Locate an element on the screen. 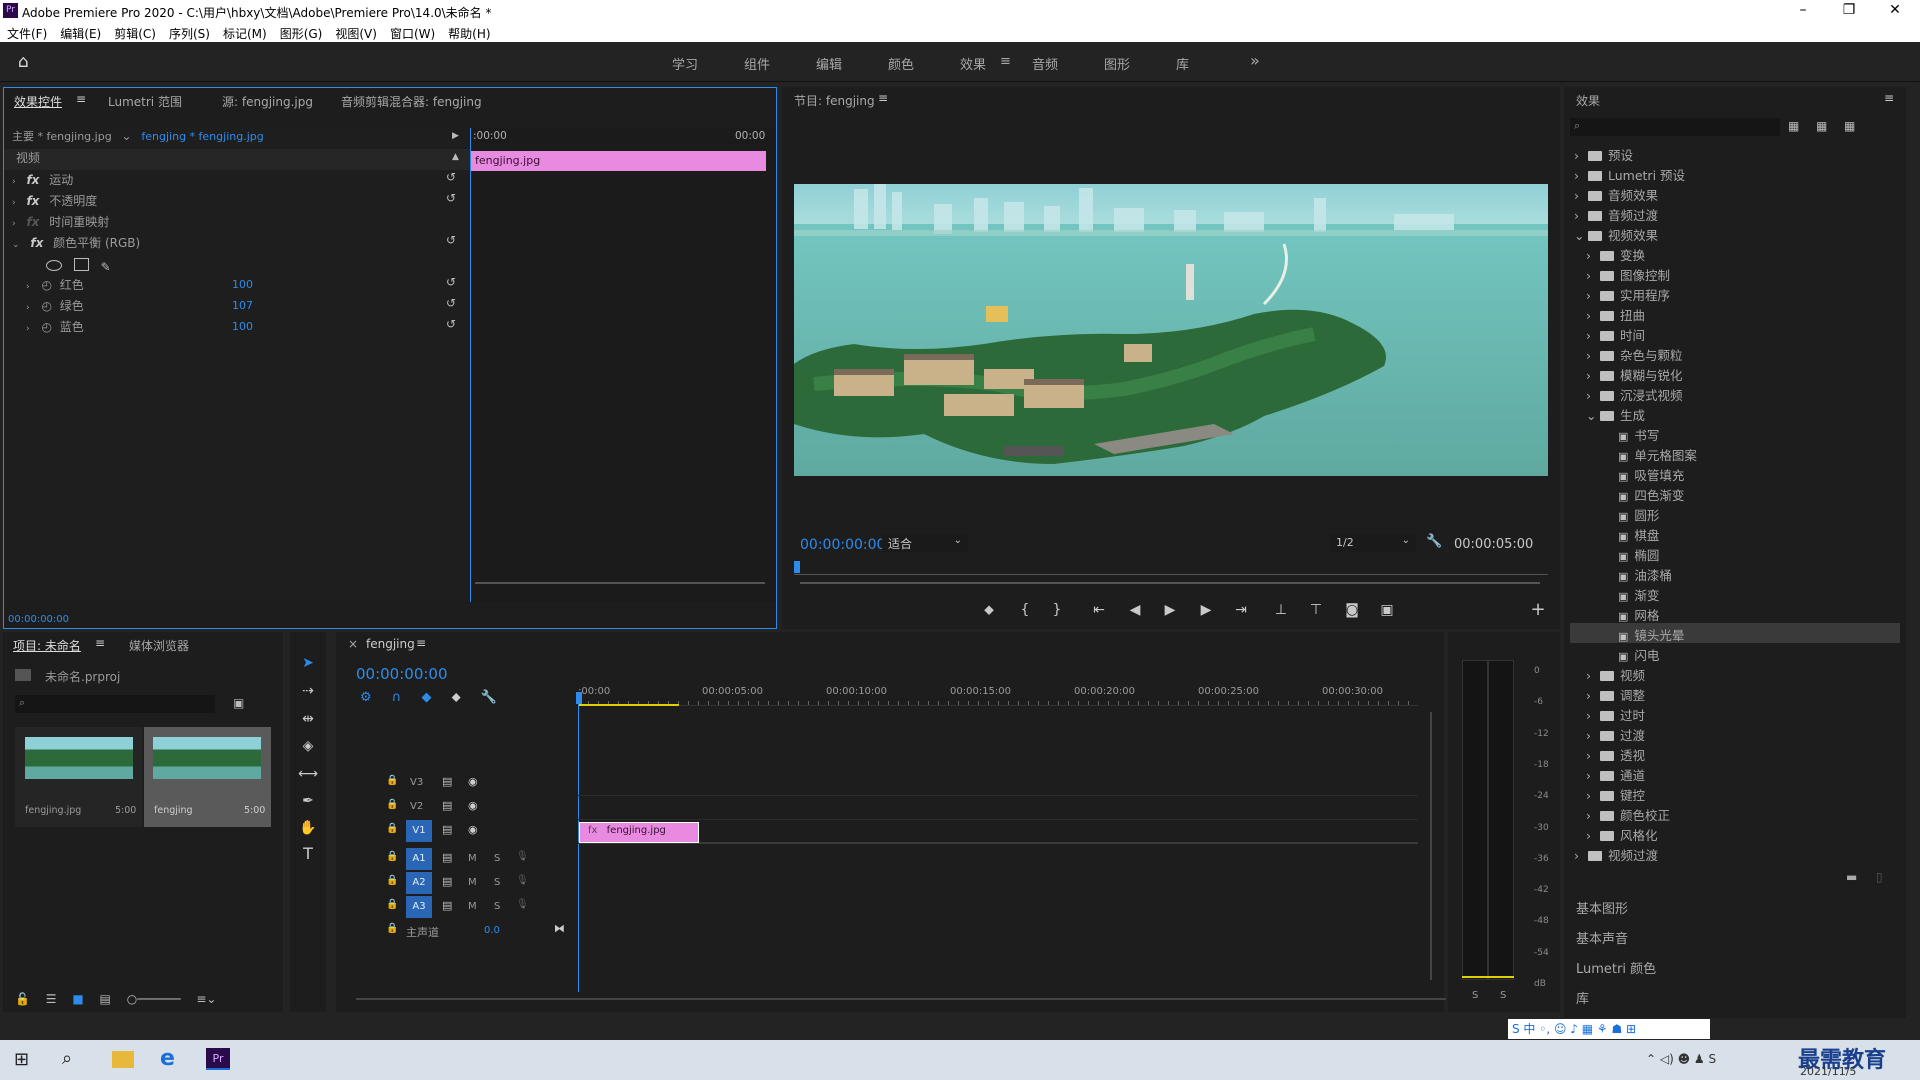  new-bin-icon: ▣ is located at coordinates (238, 703).